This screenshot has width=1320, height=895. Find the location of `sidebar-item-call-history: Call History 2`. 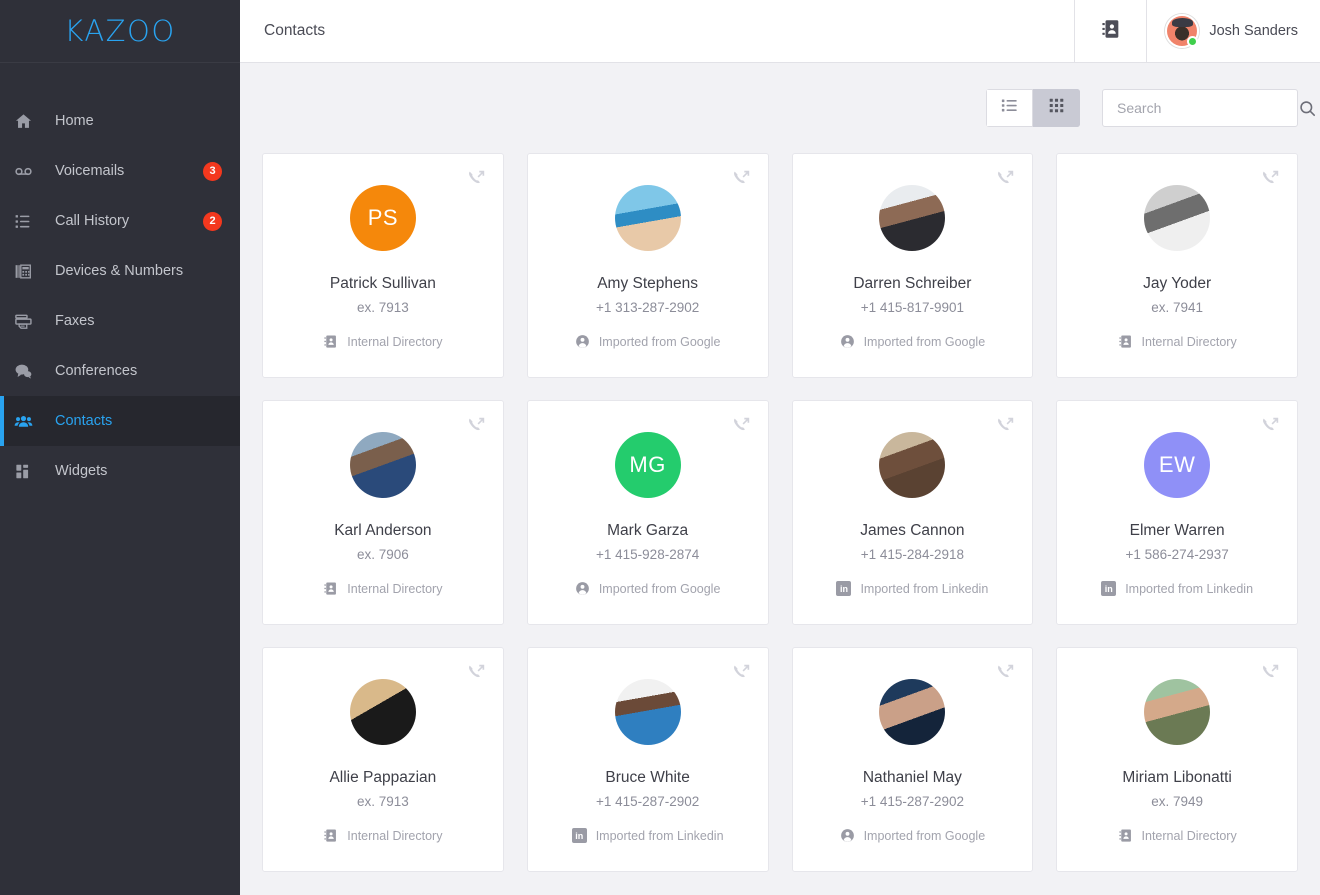

sidebar-item-call-history: Call History 2 is located at coordinates (120, 221).